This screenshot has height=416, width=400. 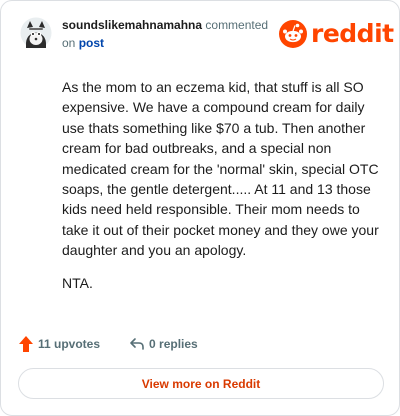 I want to click on view-more-button: View more on Reddit, so click(x=201, y=383).